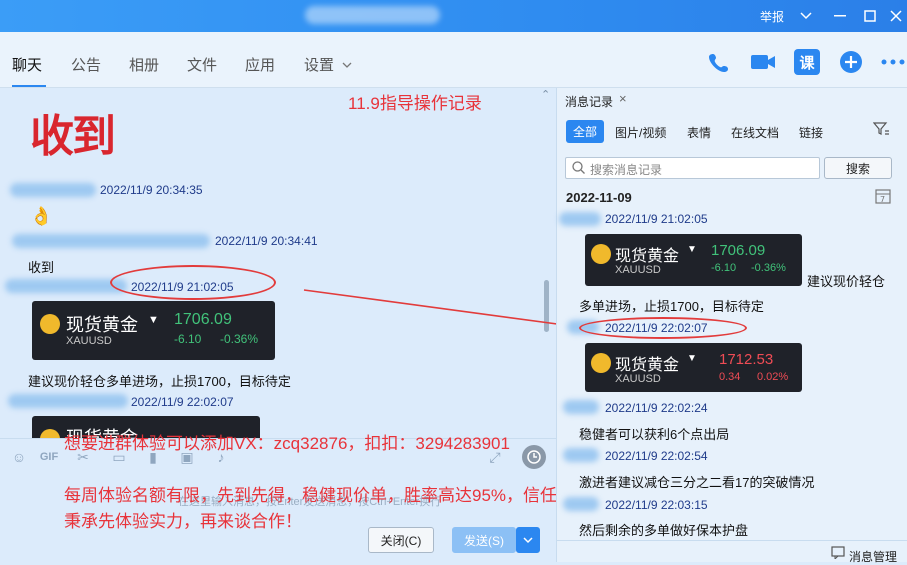  Describe the element at coordinates (893, 62) in the screenshot. I see `more-icon` at that location.